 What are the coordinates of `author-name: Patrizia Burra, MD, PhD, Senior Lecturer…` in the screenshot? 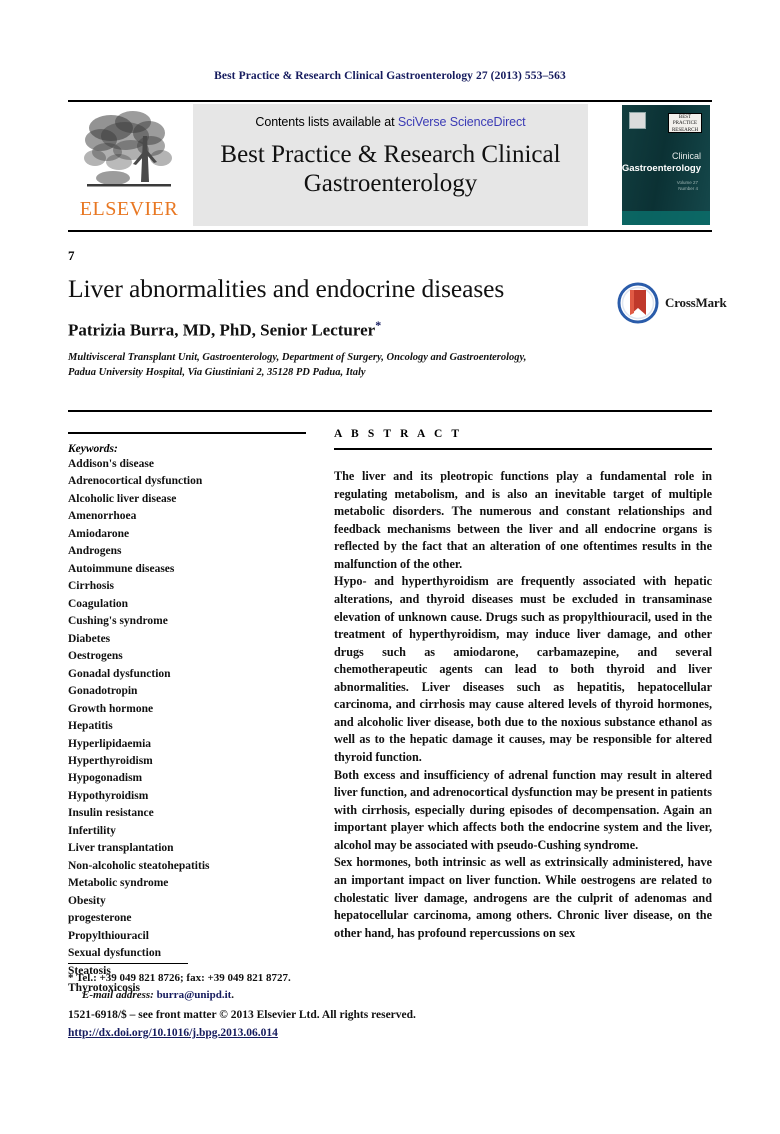 It's located at (390, 329).